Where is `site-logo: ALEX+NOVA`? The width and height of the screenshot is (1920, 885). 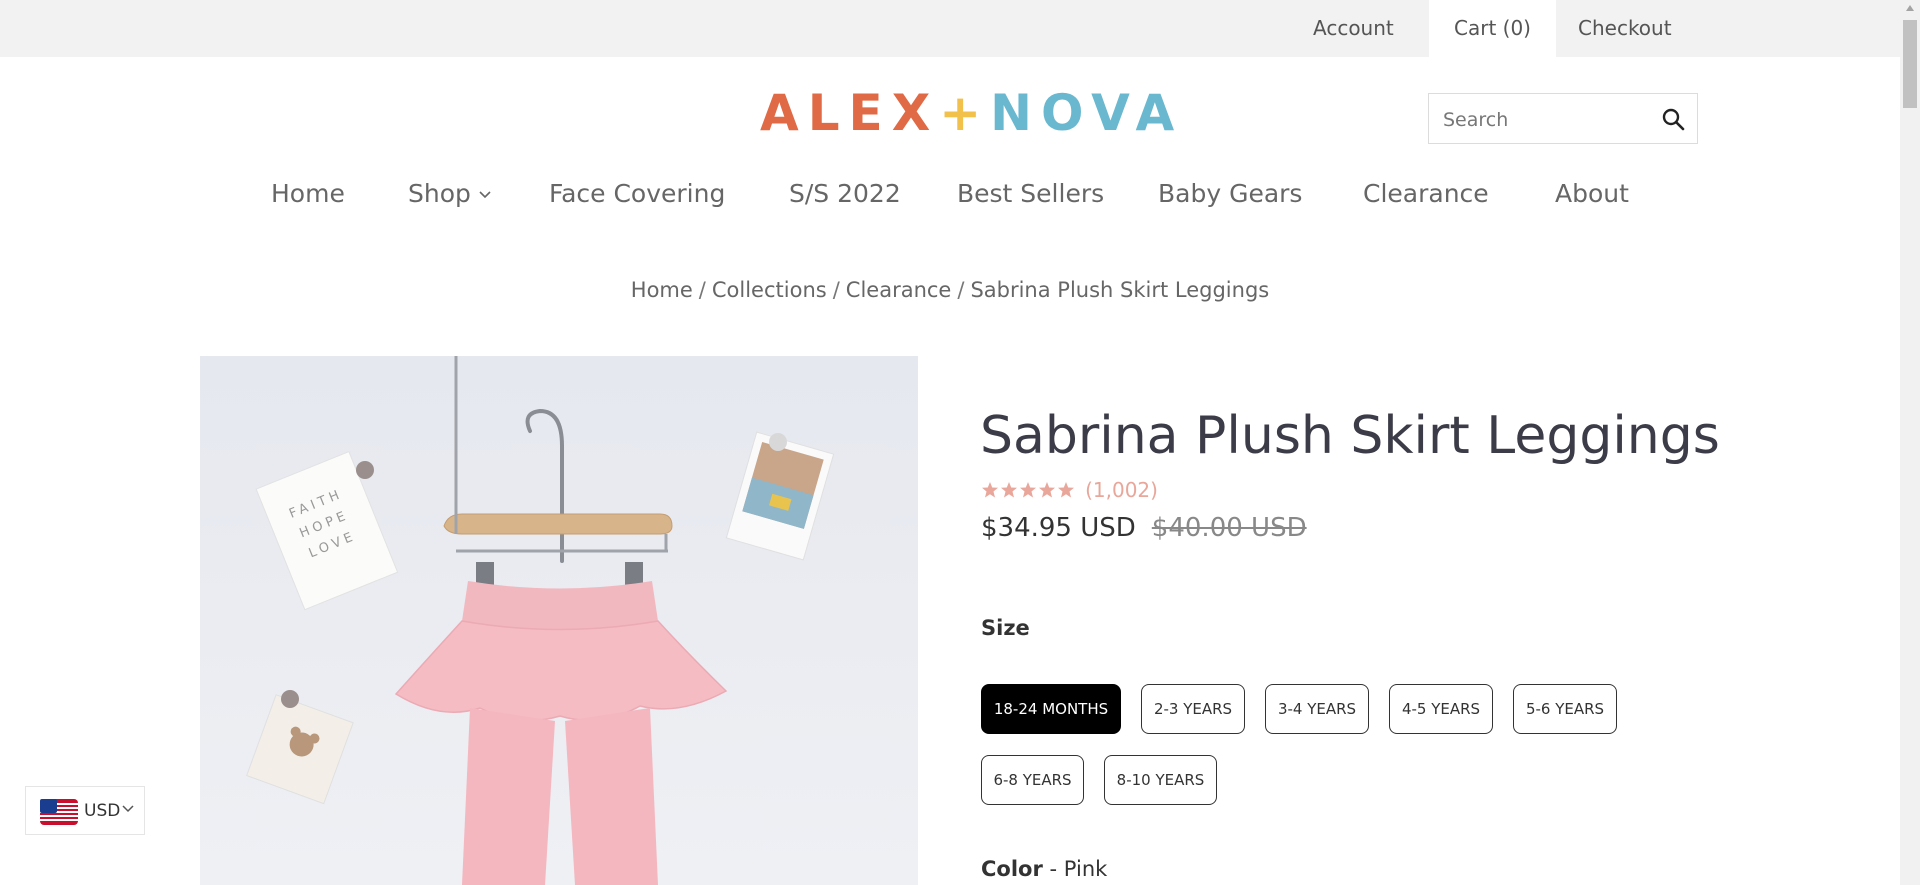
site-logo: ALEX+NOVA is located at coordinates (971, 113).